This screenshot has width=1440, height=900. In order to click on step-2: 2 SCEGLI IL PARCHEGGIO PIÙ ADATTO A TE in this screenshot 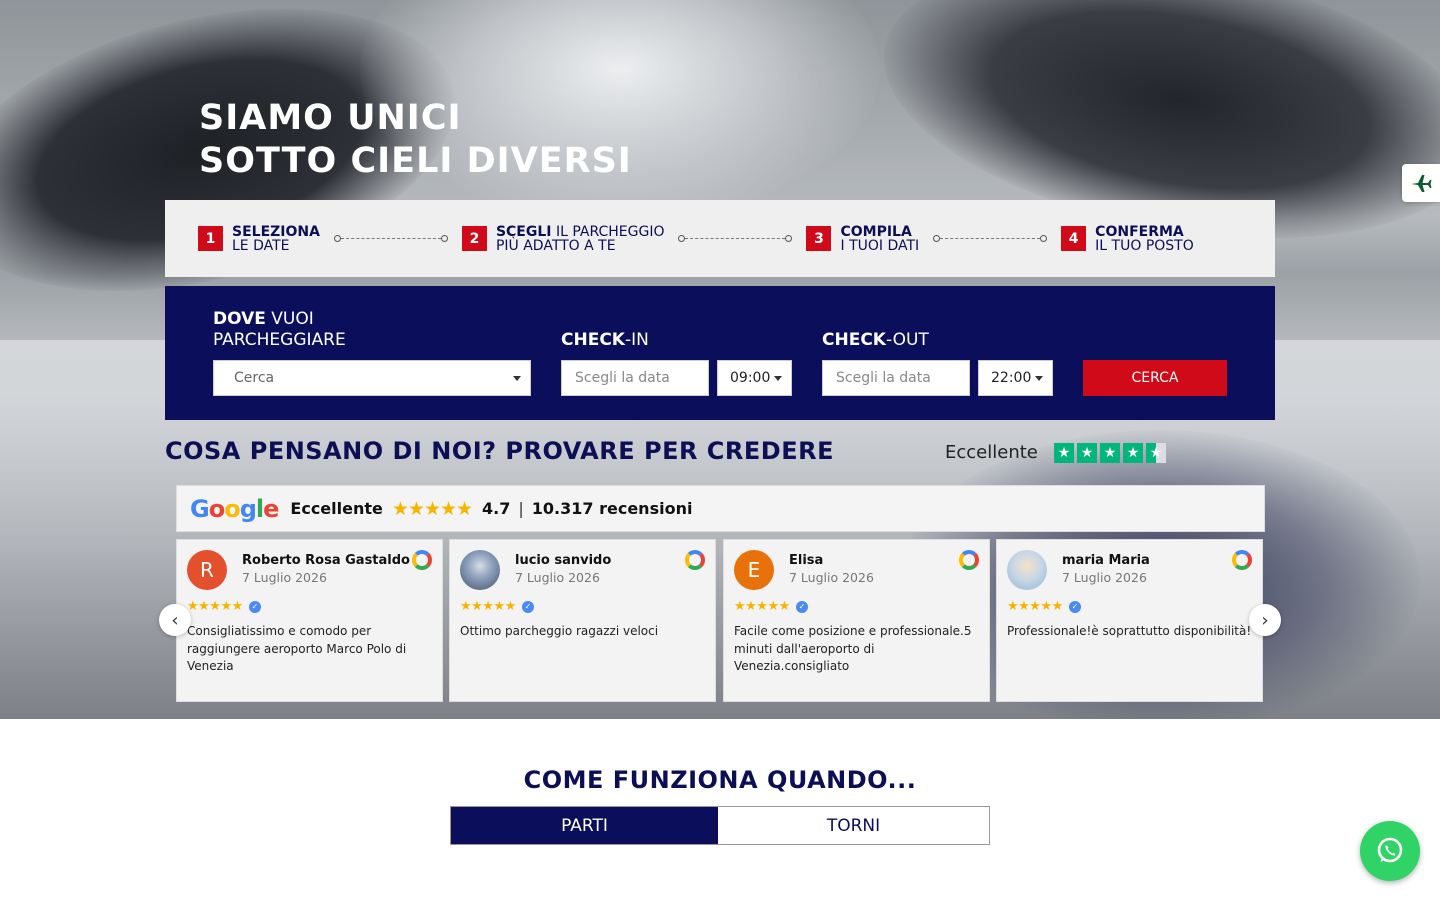, I will do `click(562, 239)`.